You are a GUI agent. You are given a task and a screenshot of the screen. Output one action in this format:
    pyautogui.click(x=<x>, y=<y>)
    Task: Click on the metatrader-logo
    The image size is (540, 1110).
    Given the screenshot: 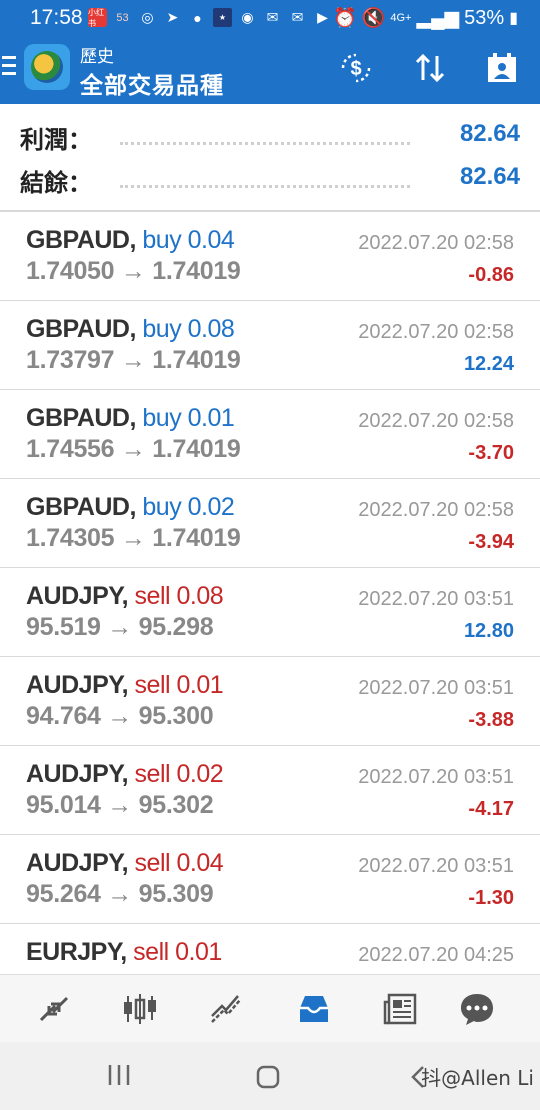 What is the action you would take?
    pyautogui.click(x=47, y=67)
    